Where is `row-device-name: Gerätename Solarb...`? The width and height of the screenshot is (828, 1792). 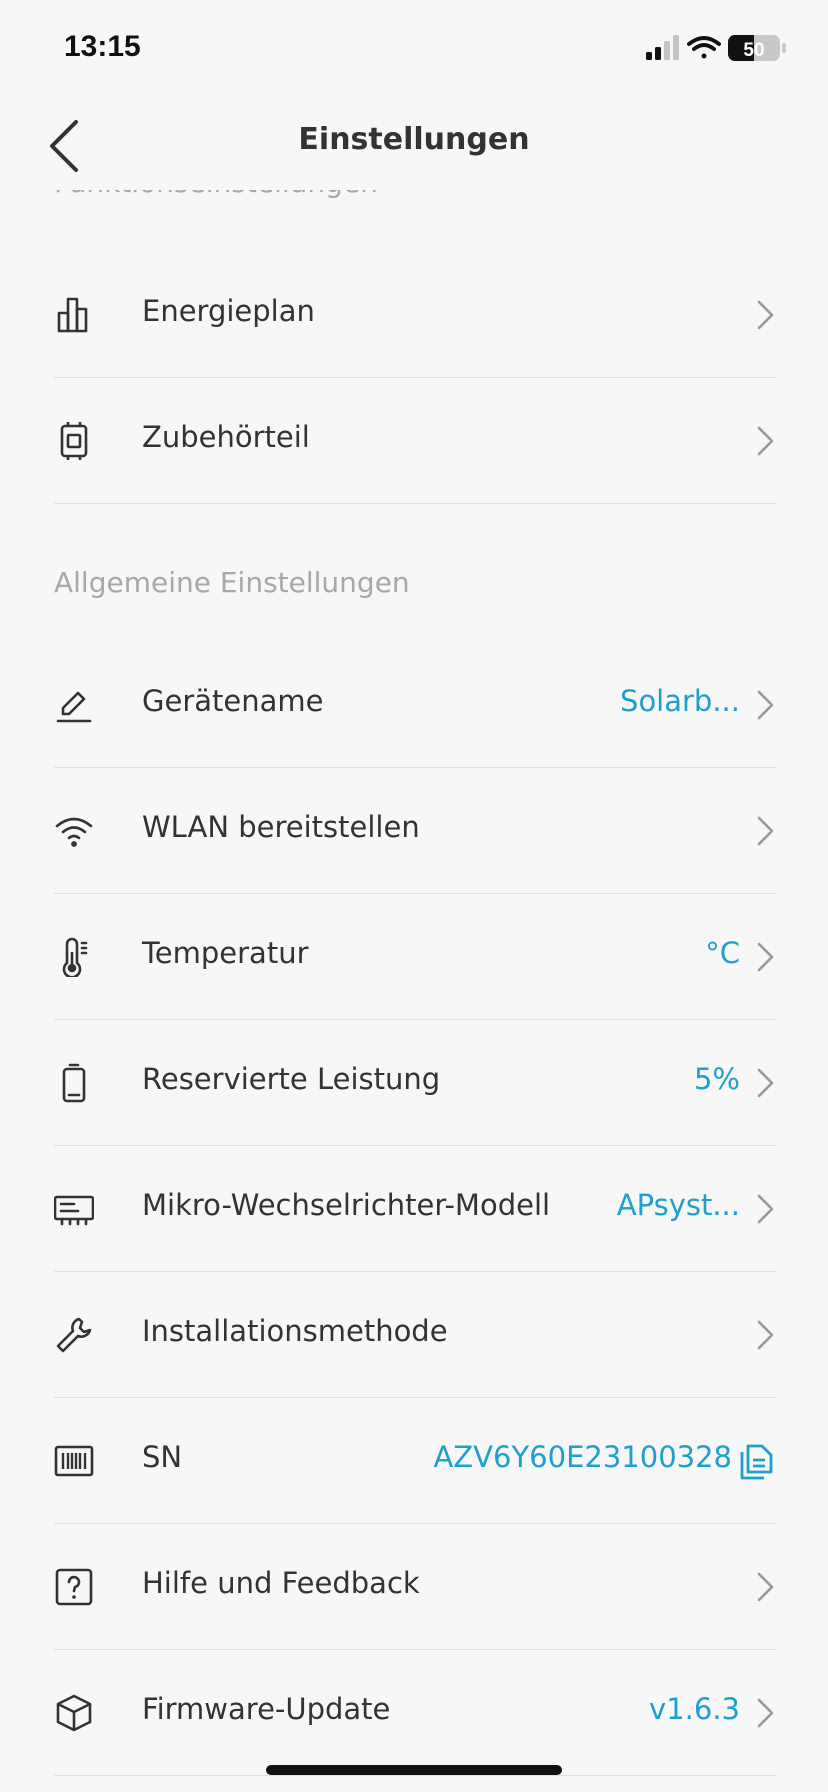
row-device-name: Gerätename Solarb... is located at coordinates (415, 705).